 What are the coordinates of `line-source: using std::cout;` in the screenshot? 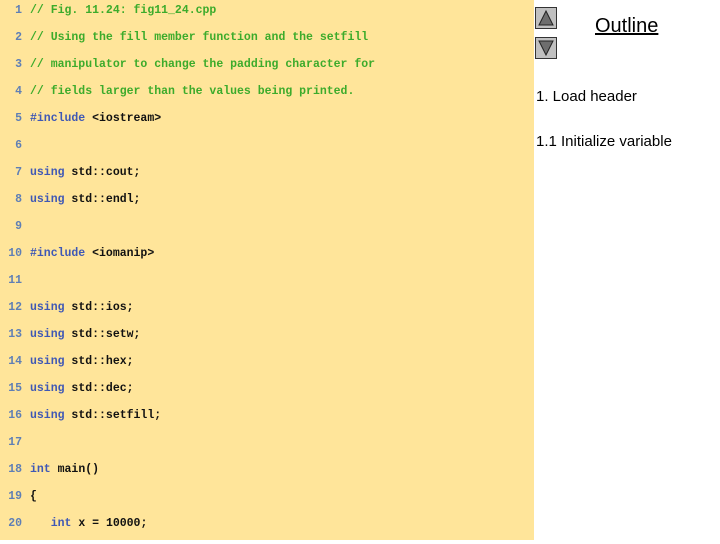 It's located at (85, 173).